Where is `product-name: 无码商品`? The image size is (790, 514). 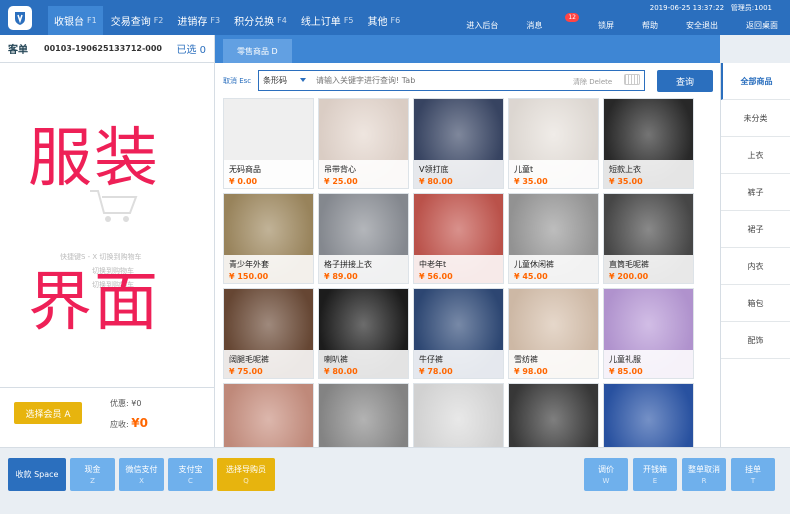 product-name: 无码商品 is located at coordinates (245, 169).